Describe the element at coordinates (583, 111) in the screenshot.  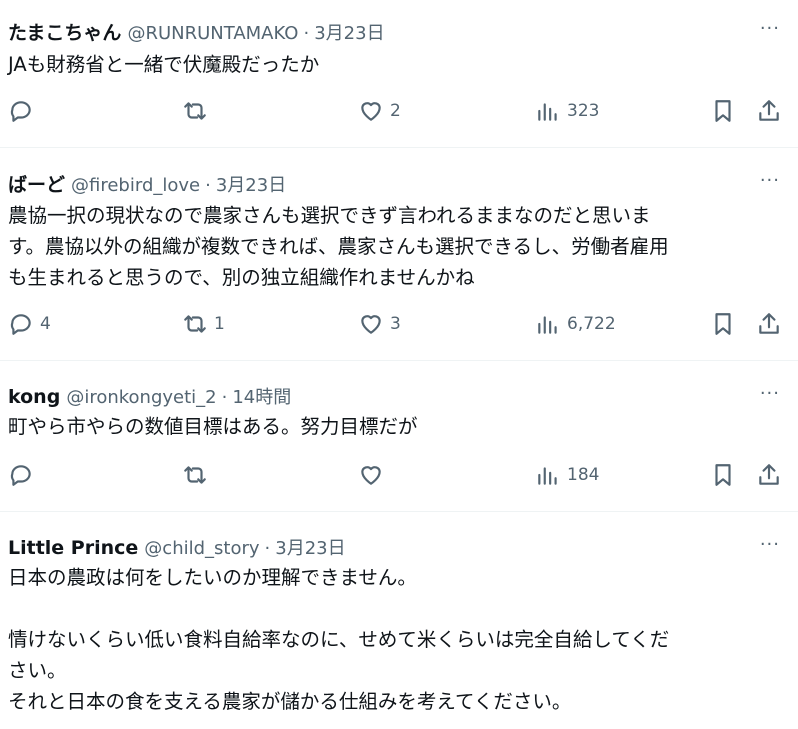
I see `view-count: 323` at that location.